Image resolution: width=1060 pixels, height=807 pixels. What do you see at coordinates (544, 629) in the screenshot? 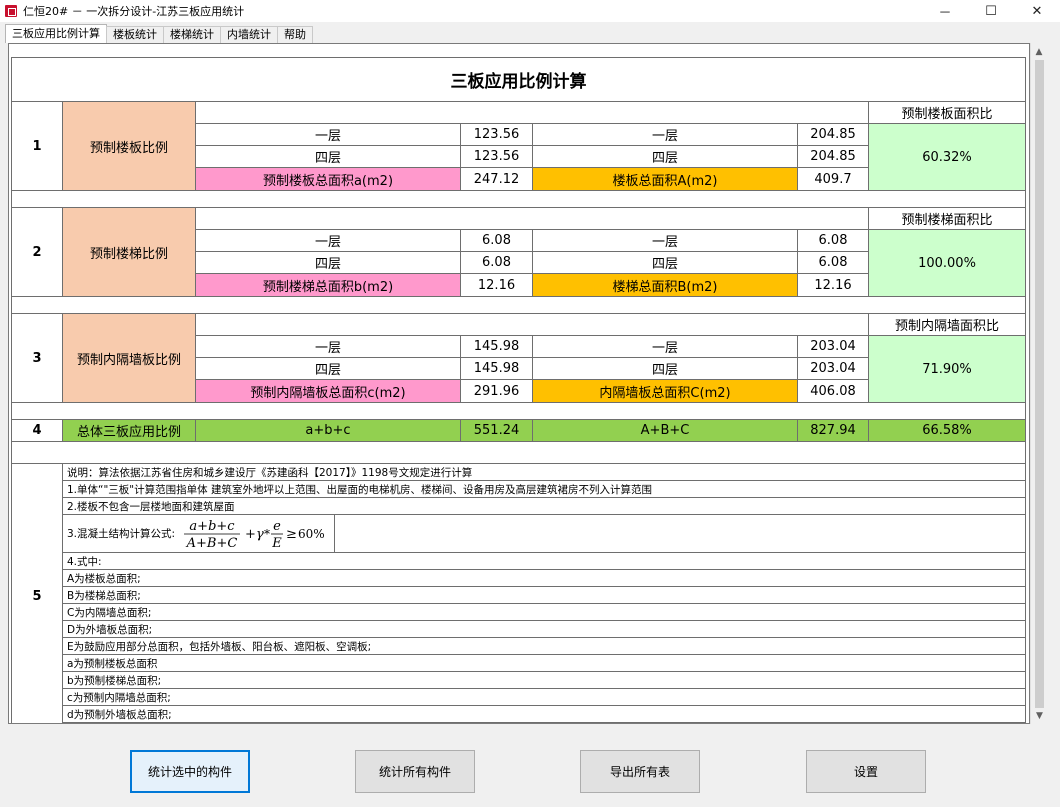
I see `note-line: D为外墙板总面积;` at bounding box center [544, 629].